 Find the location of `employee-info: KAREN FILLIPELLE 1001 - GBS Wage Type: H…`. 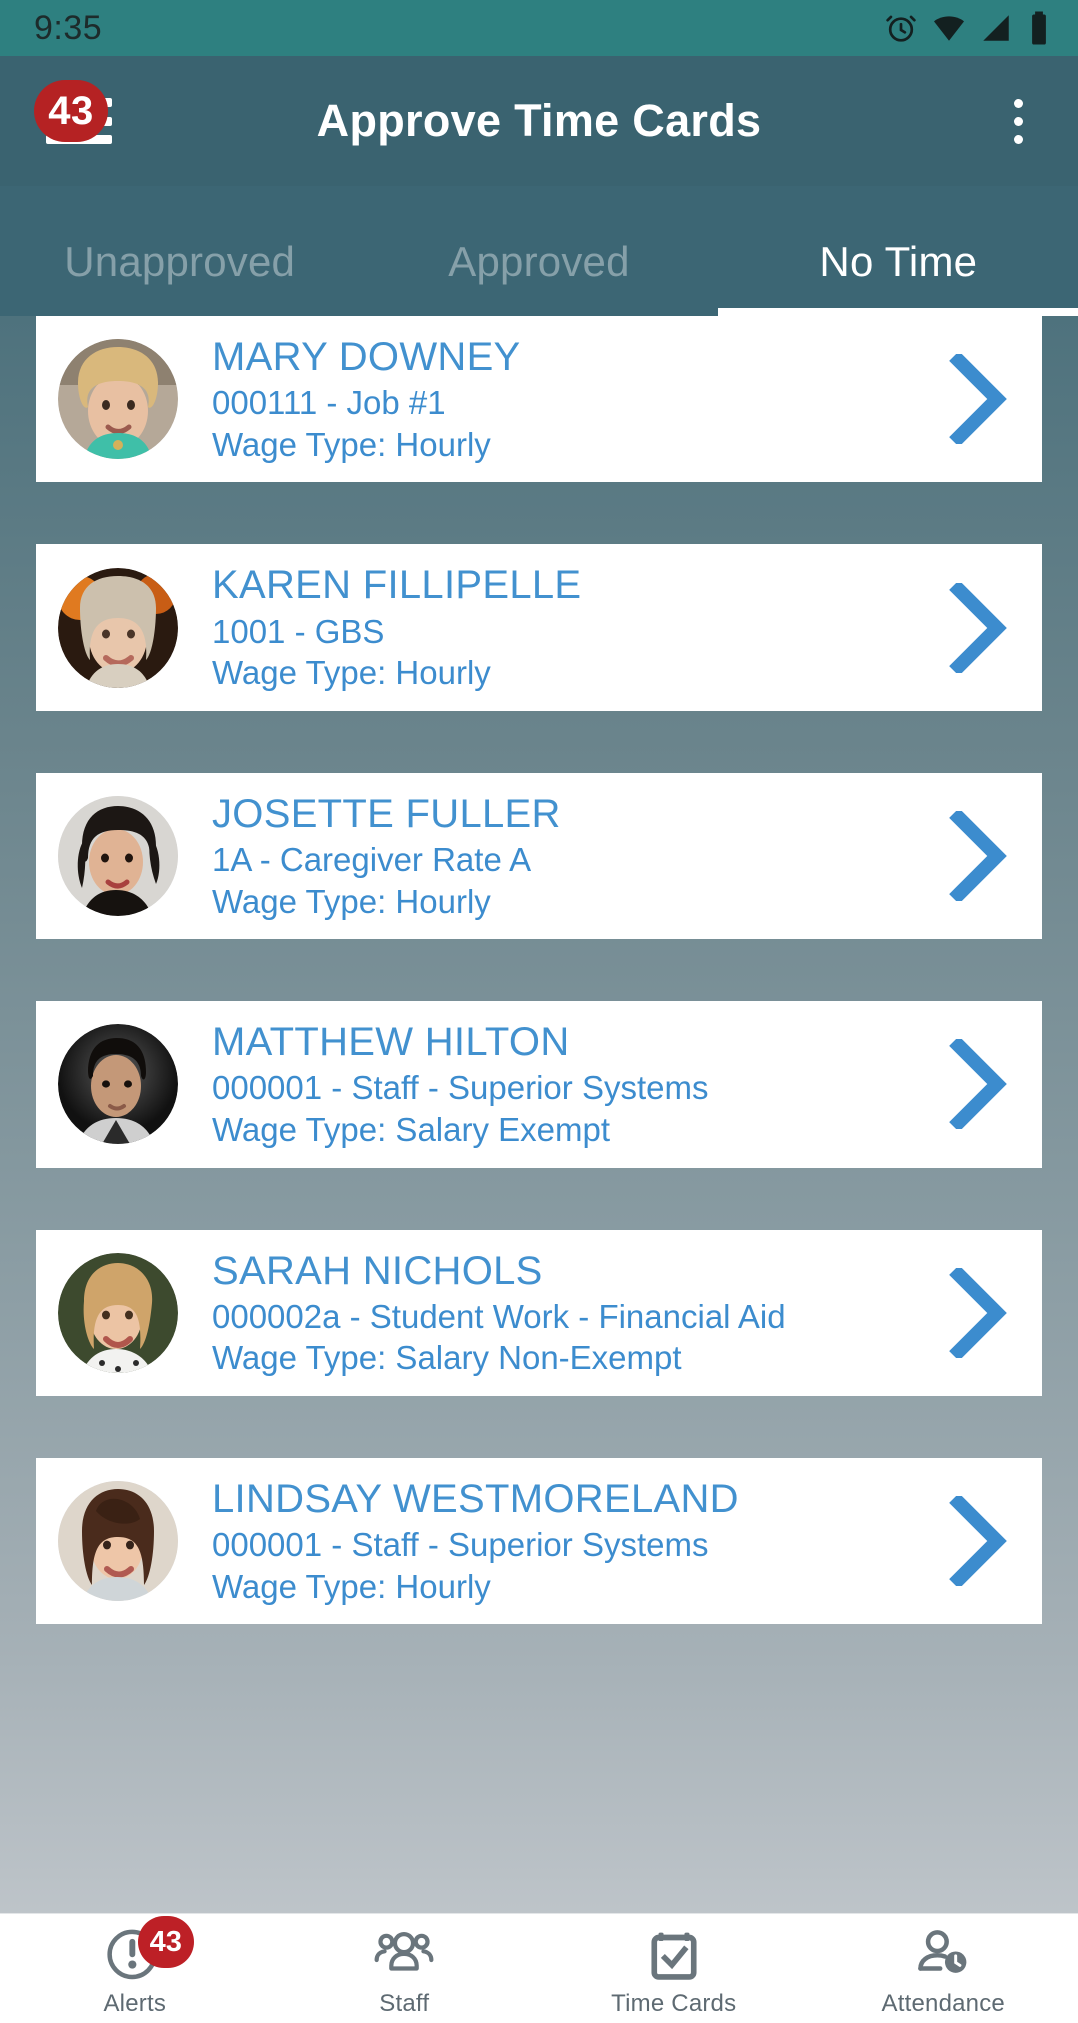

employee-info: KAREN FILLIPELLE 1001 - GBS Wage Type: H… is located at coordinates (555, 627).